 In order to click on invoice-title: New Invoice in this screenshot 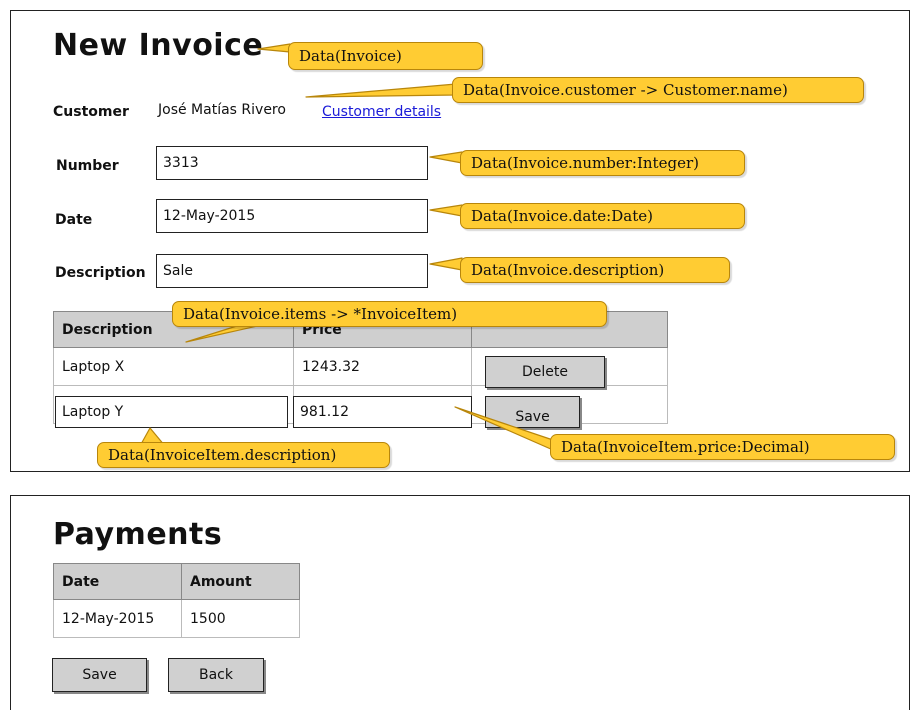, I will do `click(158, 45)`.